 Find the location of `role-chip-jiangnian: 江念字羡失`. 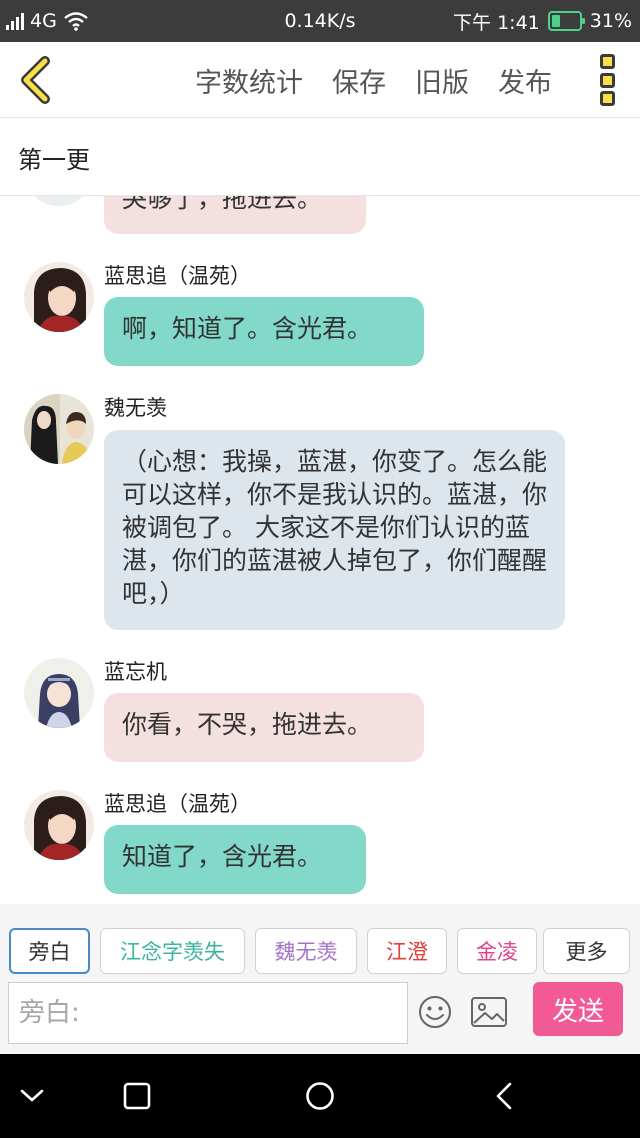

role-chip-jiangnian: 江念字羡失 is located at coordinates (172, 951).